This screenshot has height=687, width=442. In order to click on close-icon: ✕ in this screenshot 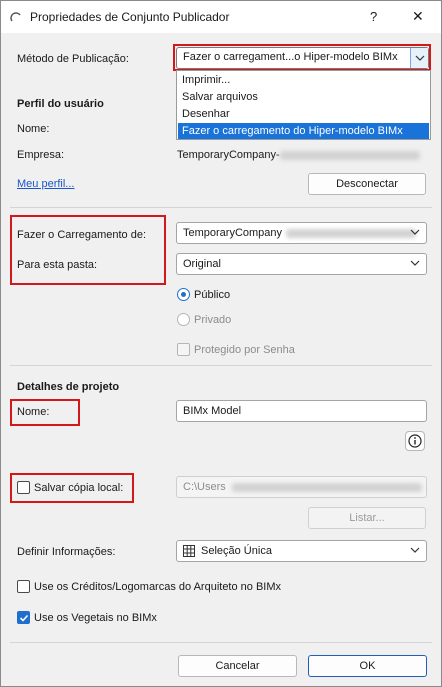, I will do `click(418, 16)`.